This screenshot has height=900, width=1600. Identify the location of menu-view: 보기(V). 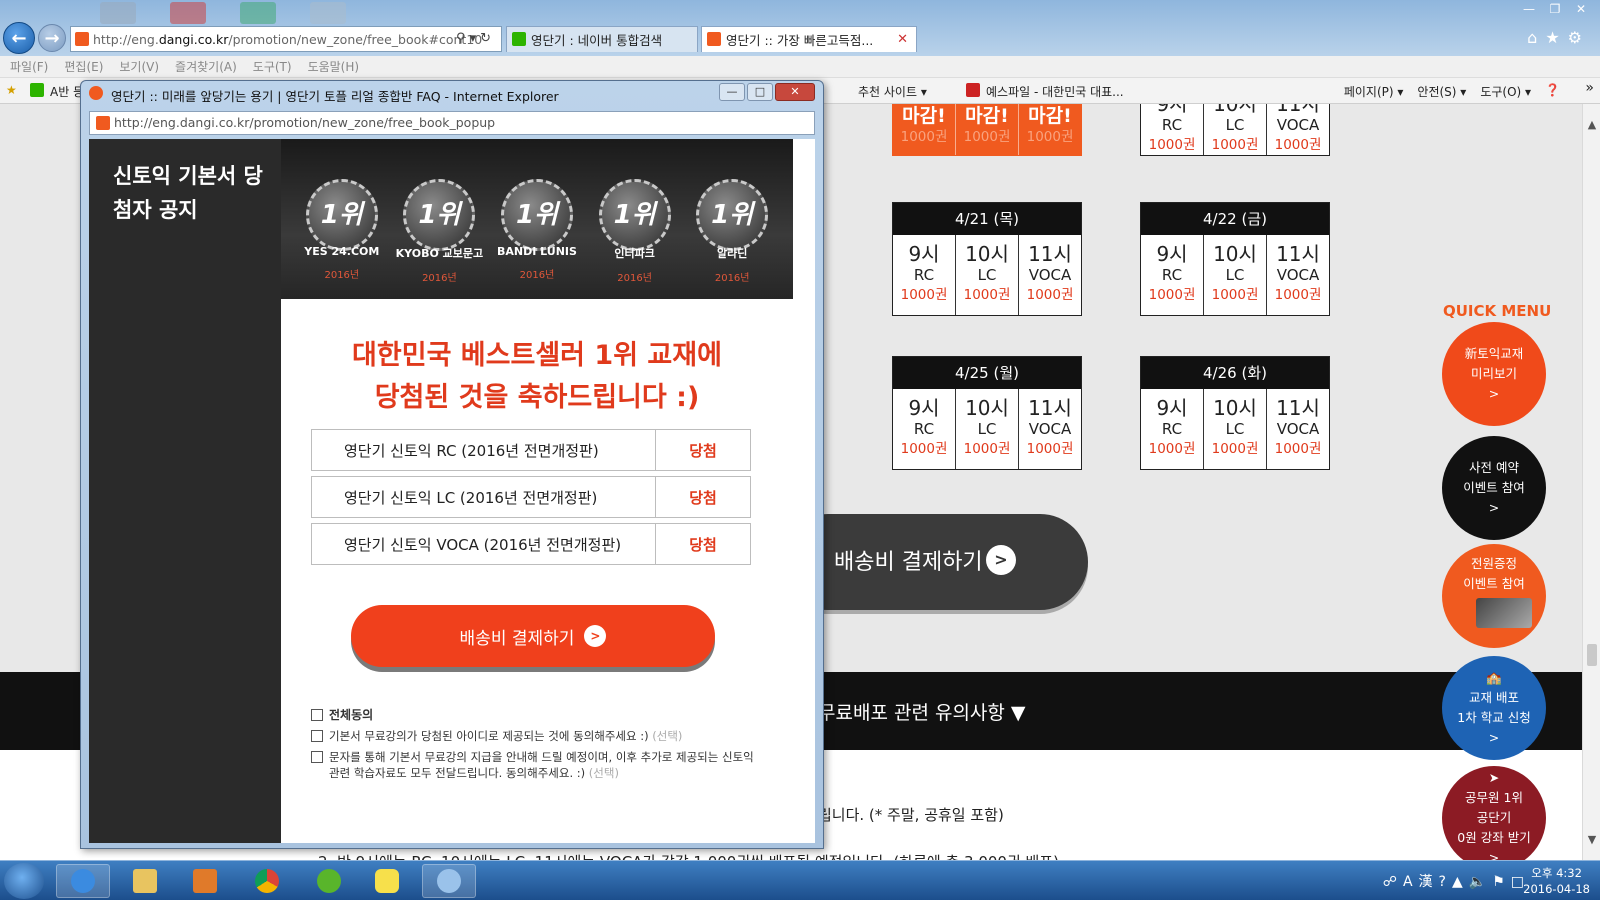
(139, 66).